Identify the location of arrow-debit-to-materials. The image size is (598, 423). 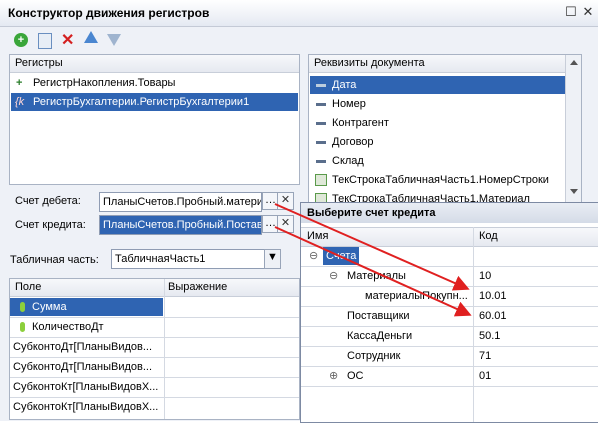
(372, 247).